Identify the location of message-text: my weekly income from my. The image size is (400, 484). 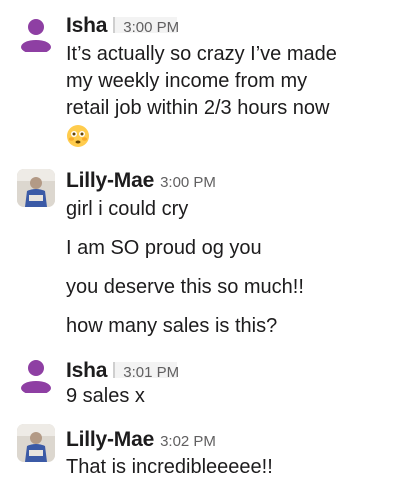
(187, 81).